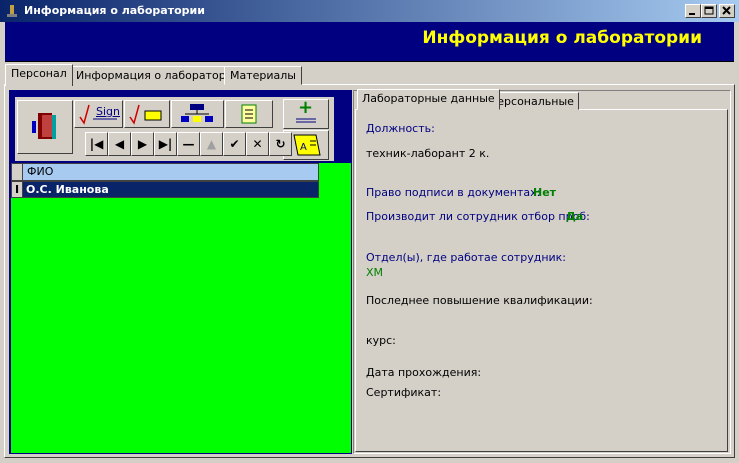 Image resolution: width=739 pixels, height=463 pixels. I want to click on sampling-label: Производит ли сотрудник отбор проб:, so click(478, 216).